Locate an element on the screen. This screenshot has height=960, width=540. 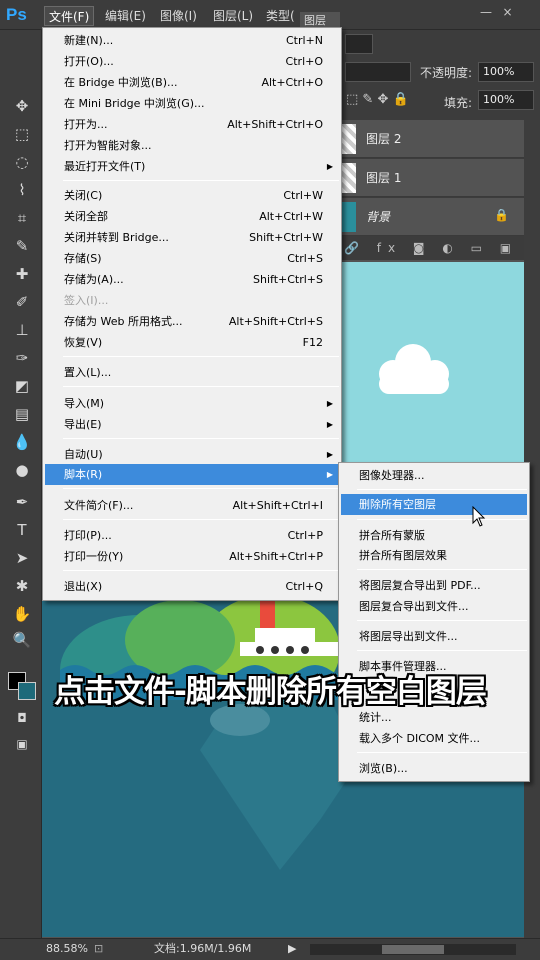
pen-tool-icon: ✒ is located at coordinates (22, 502).